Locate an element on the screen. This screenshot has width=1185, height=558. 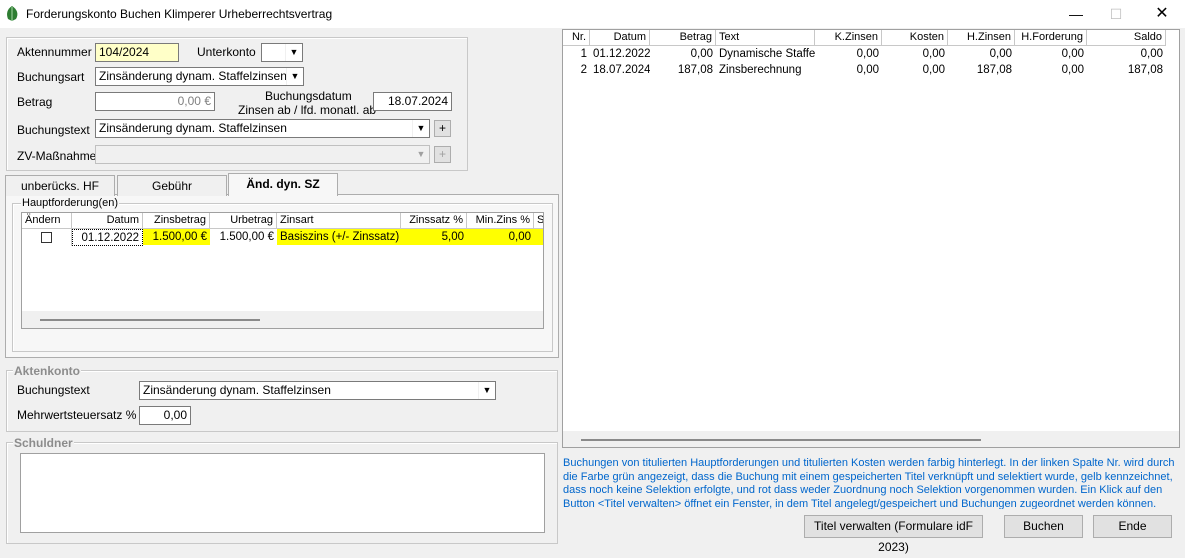
column-header: K.Zinsen is located at coordinates (848, 38).